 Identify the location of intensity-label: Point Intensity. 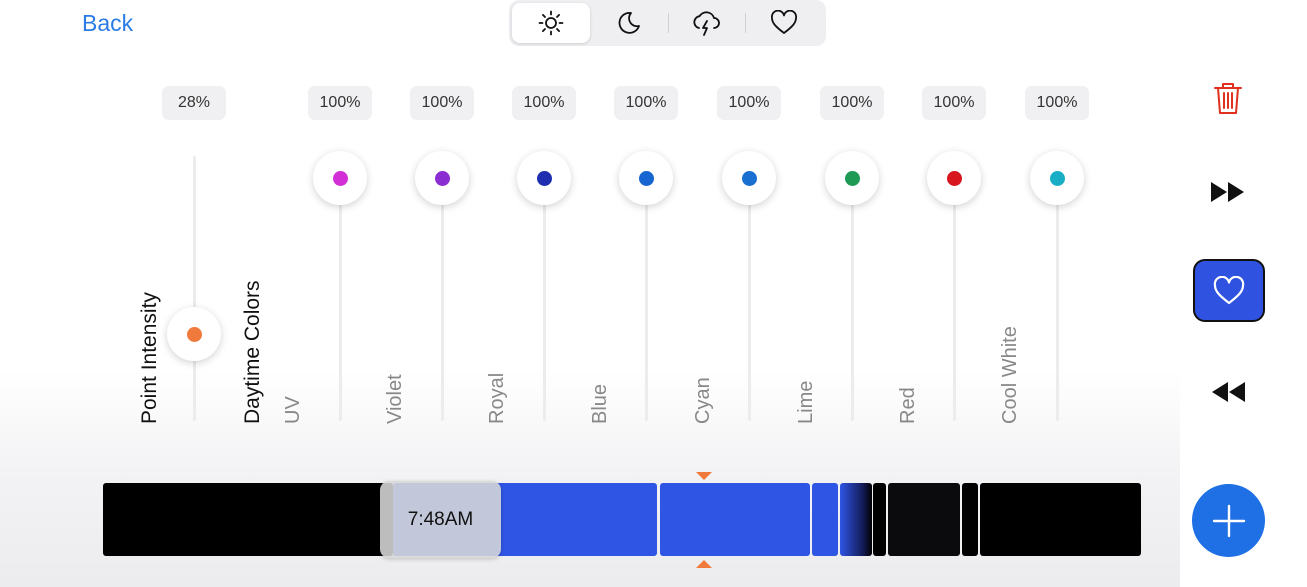
(149, 358).